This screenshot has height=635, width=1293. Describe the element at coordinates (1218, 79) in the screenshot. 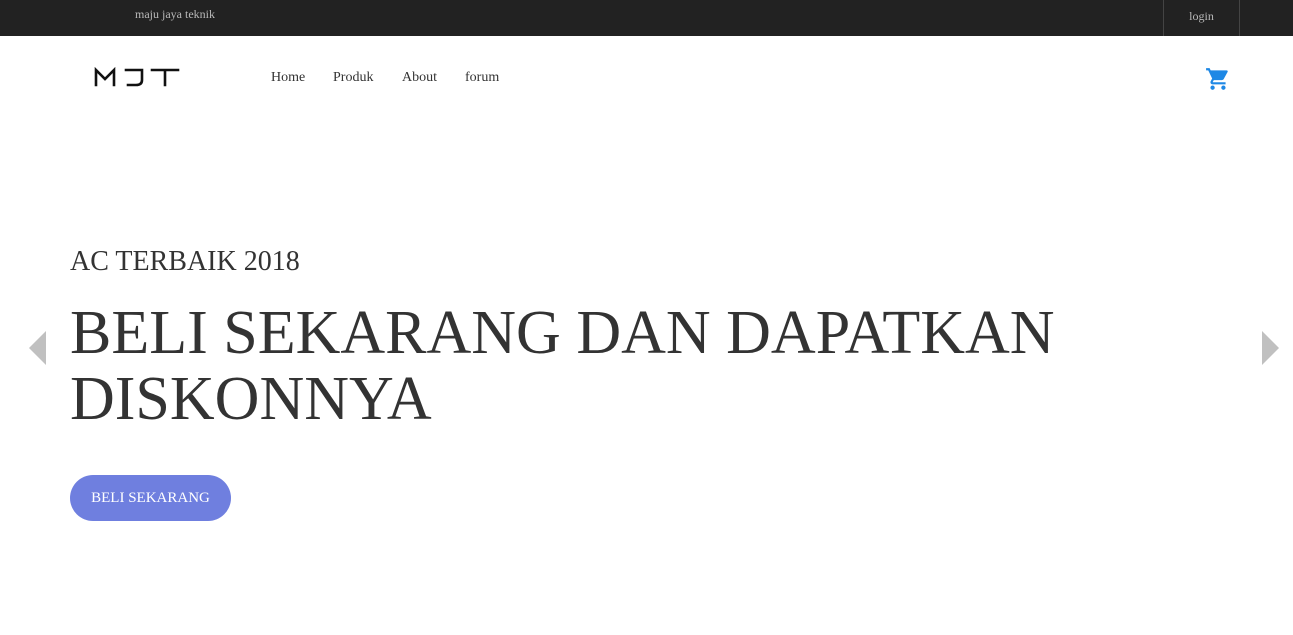

I see `cart-icon` at that location.